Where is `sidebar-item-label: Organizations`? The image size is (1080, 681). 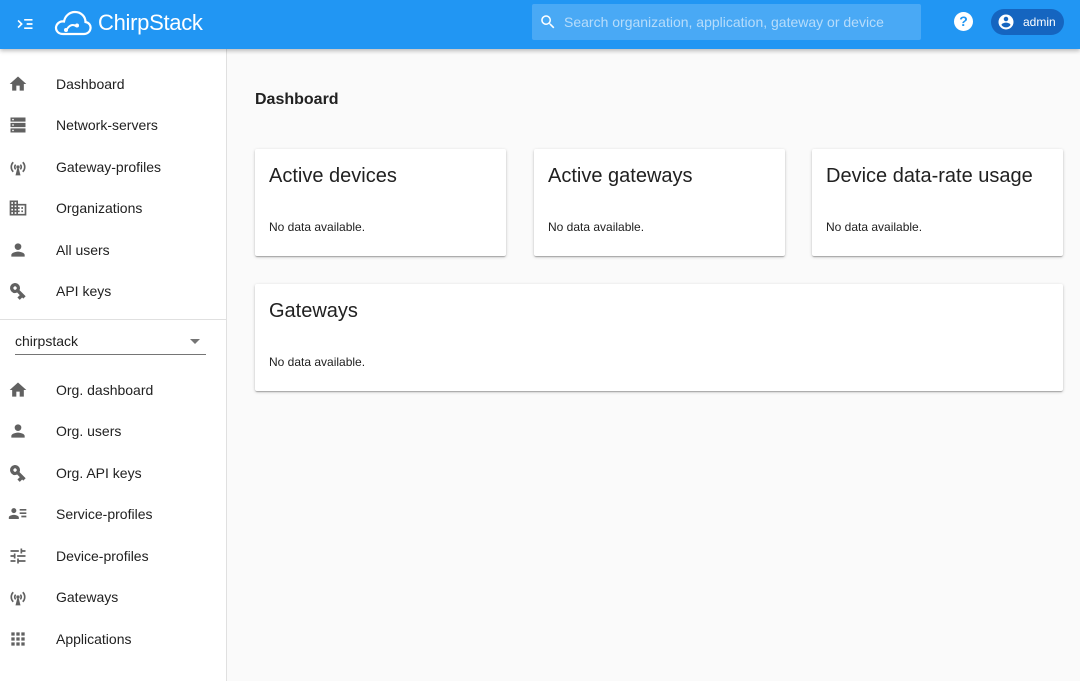 sidebar-item-label: Organizations is located at coordinates (99, 208).